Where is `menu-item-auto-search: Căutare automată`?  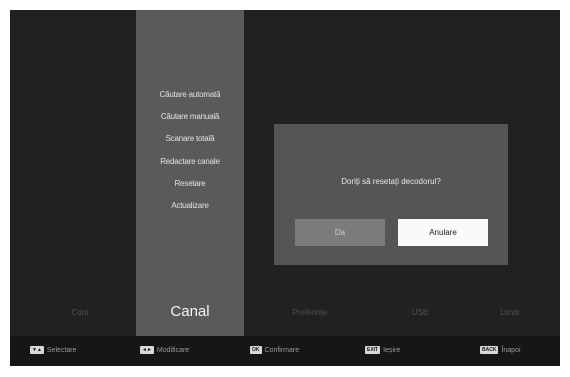 menu-item-auto-search: Căutare automată is located at coordinates (190, 94).